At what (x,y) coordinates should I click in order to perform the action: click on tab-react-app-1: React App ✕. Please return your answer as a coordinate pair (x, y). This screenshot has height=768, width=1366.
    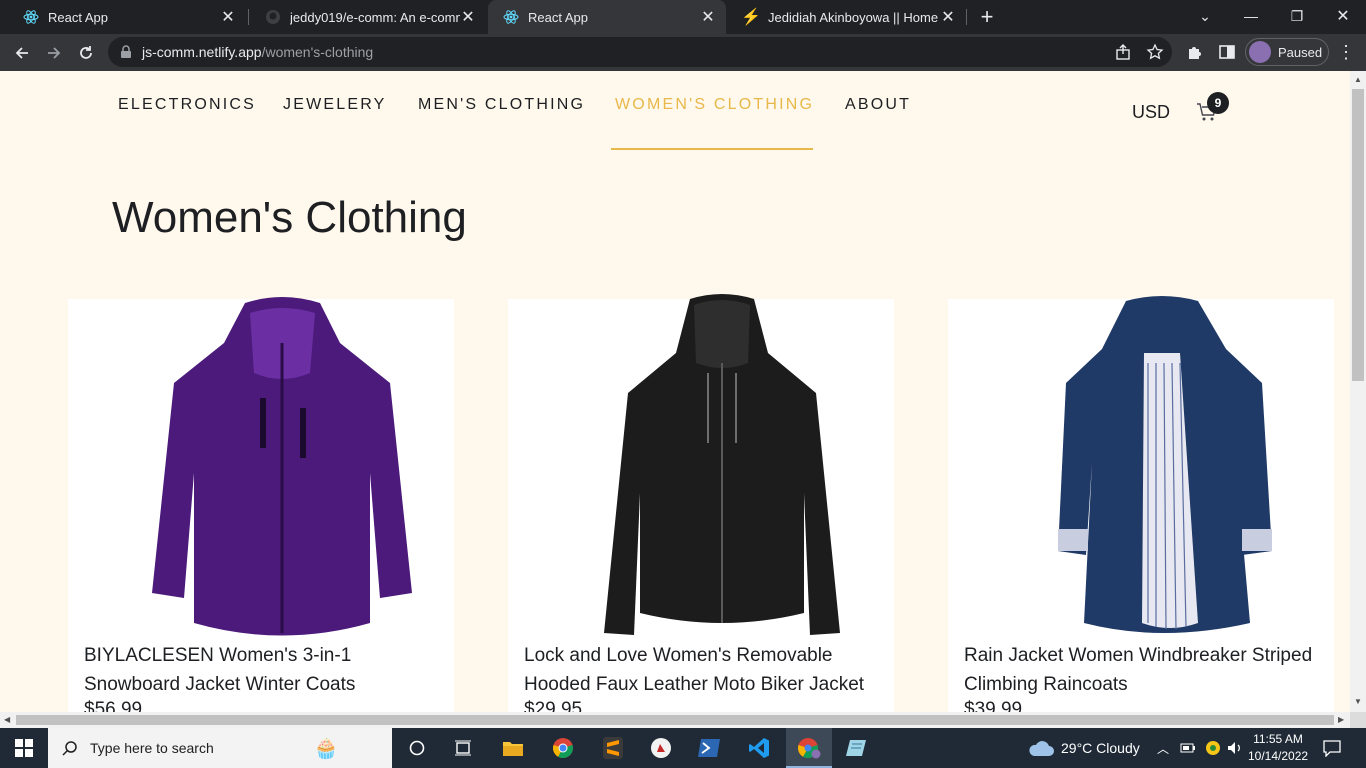
    Looking at the image, I should click on (127, 17).